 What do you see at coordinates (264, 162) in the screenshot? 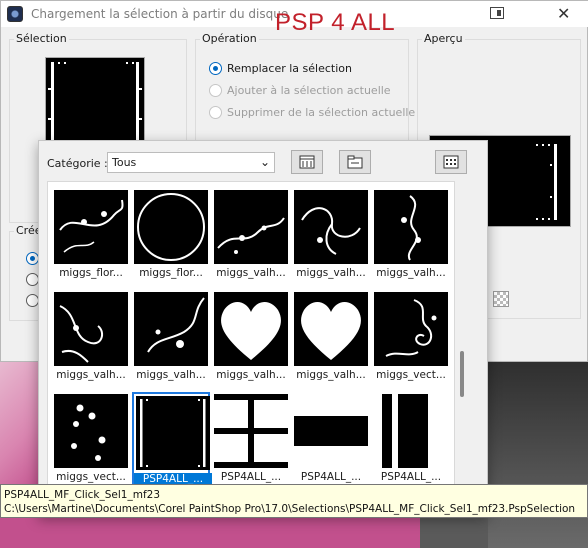
I see `chevron-down-icon: ⌄` at bounding box center [264, 162].